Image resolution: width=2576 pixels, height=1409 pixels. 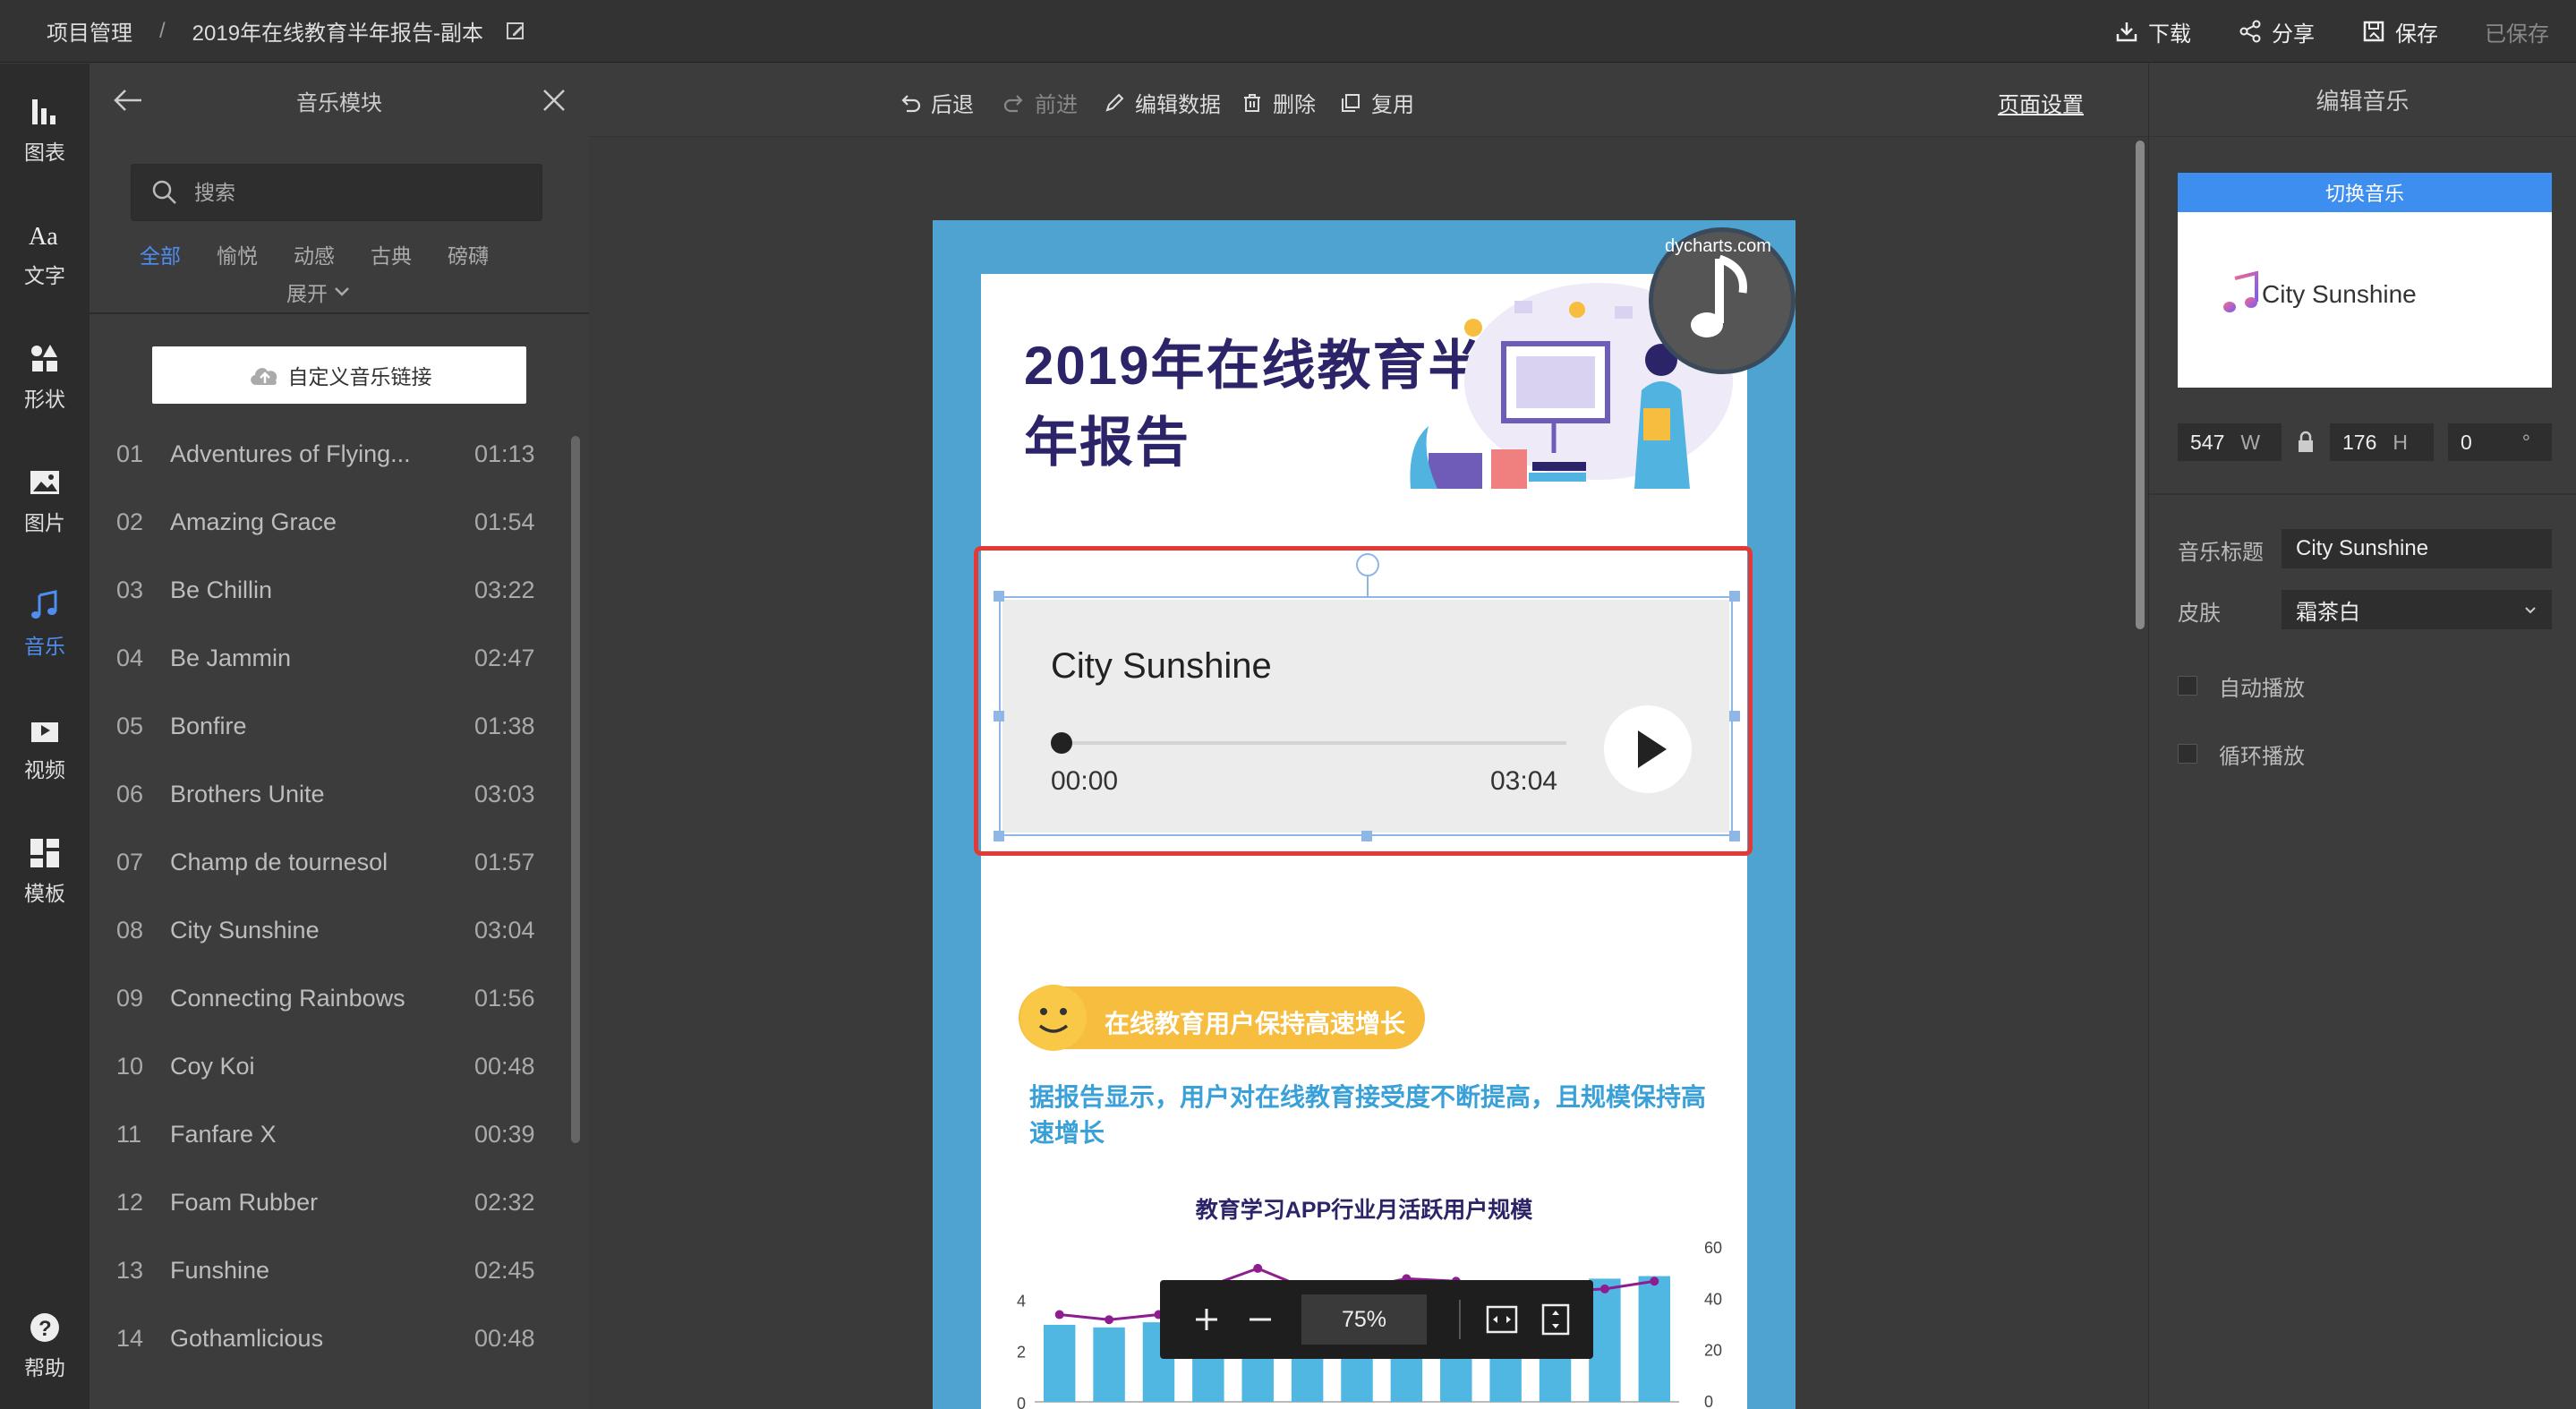 I want to click on zoom-level: 75%, so click(x=1364, y=1320).